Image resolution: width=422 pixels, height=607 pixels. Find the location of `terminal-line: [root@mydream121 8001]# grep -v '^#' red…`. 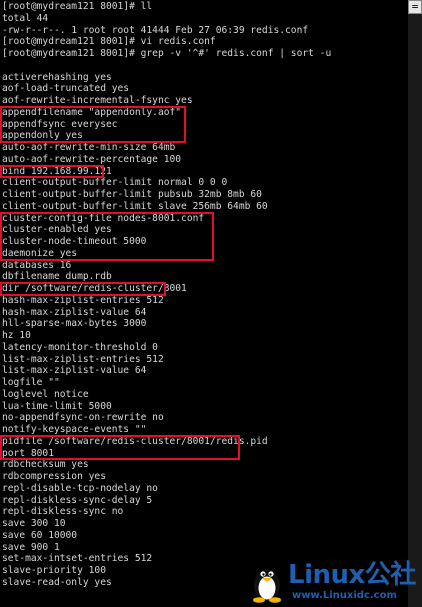

terminal-line: [root@mydream121 8001]# grep -v '^#' red… is located at coordinates (167, 53).